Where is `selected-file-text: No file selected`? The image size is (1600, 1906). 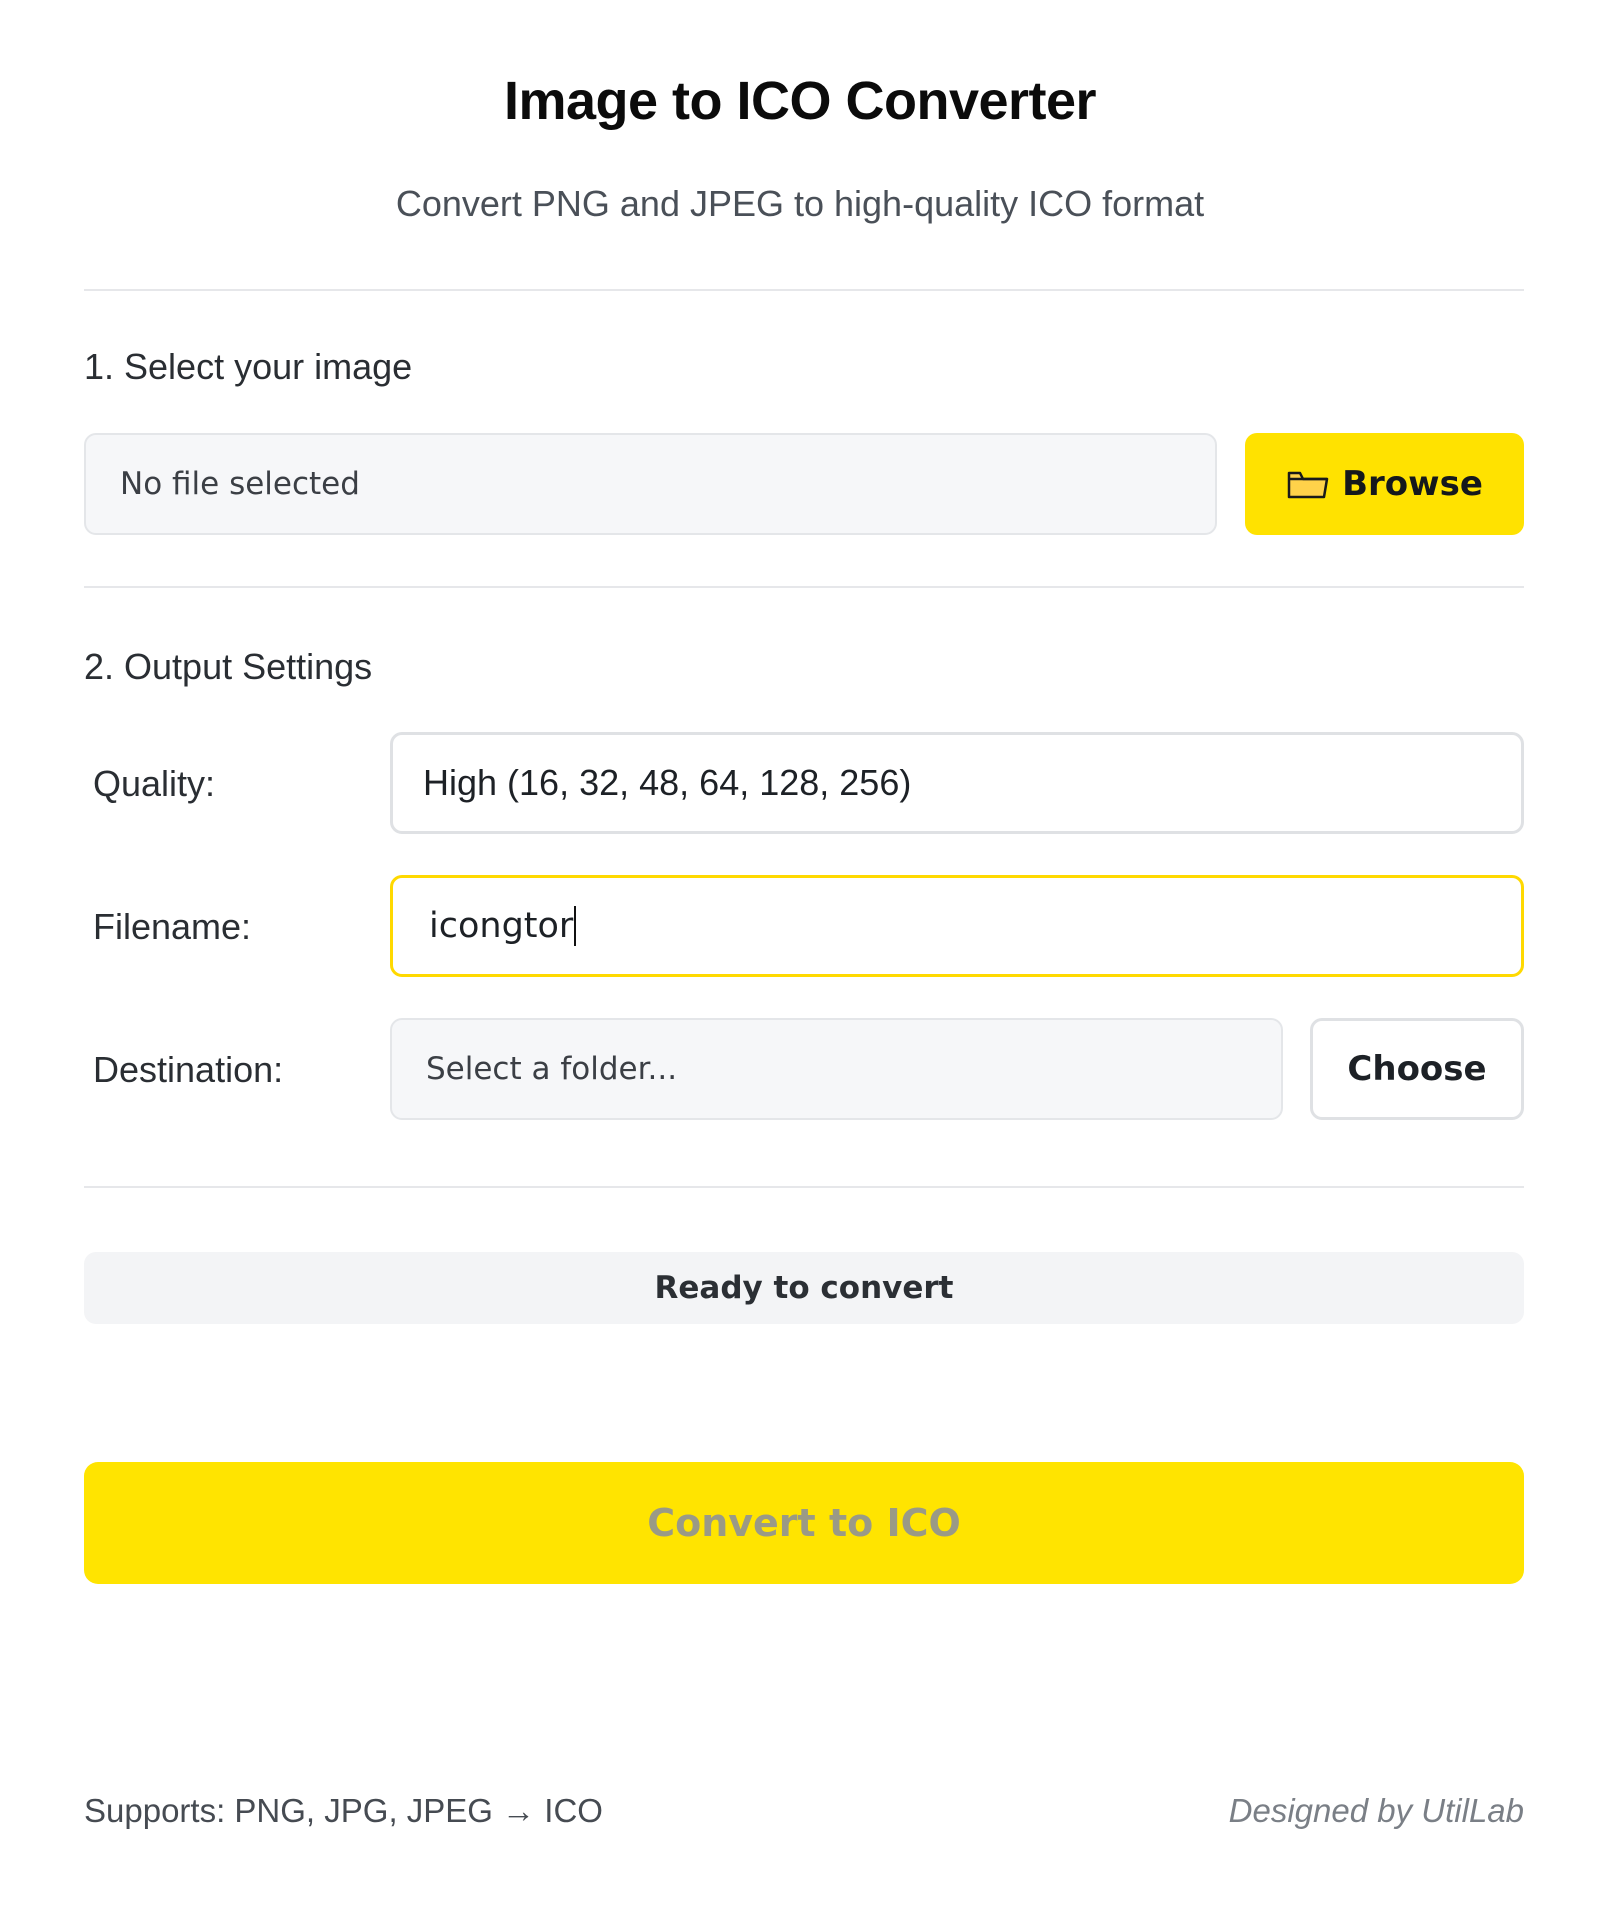 selected-file-text: No file selected is located at coordinates (240, 484).